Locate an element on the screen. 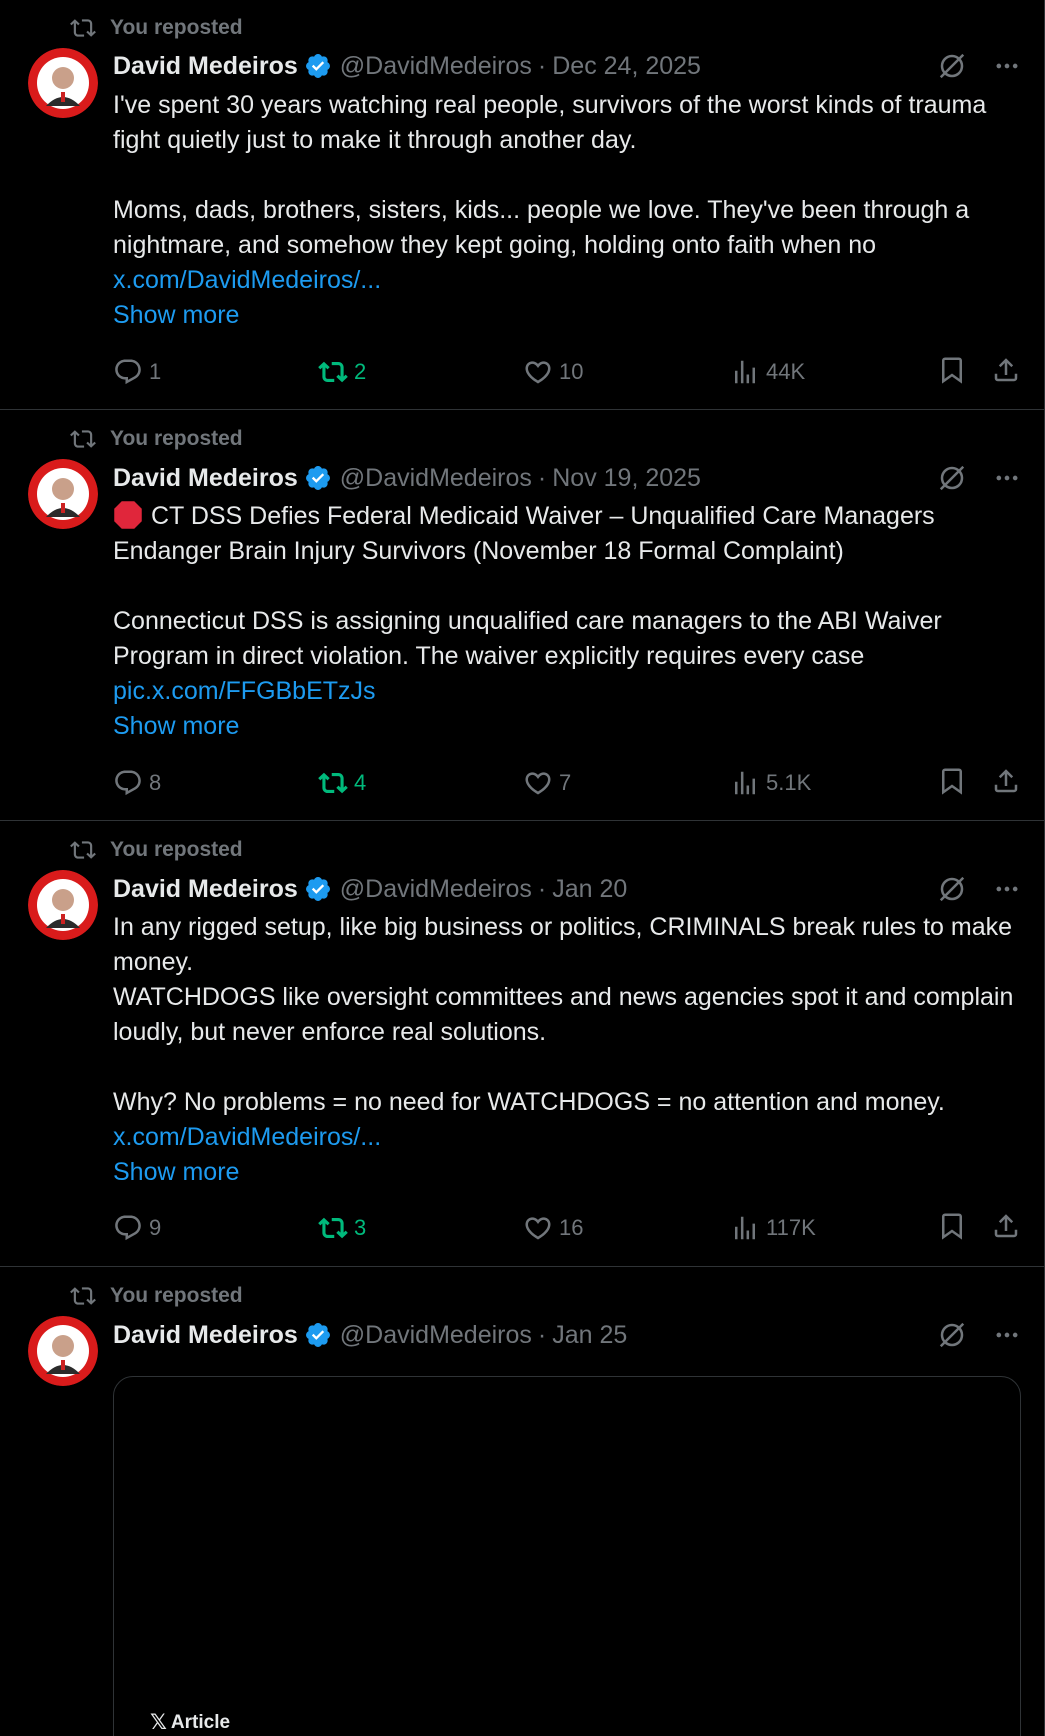 This screenshot has height=1736, width=1045. repost-button: 4 is located at coordinates (342, 783).